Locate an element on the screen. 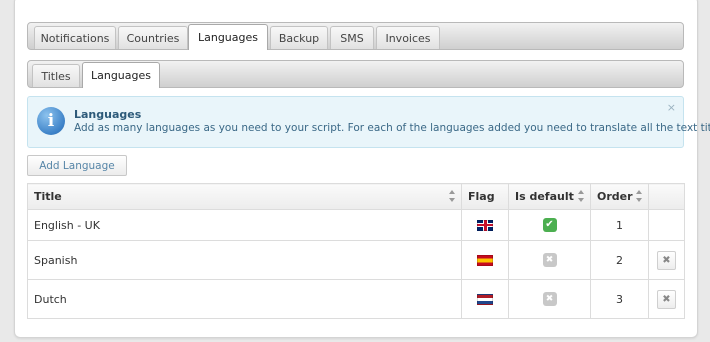 The image size is (710, 342). close-icon: × is located at coordinates (671, 107).